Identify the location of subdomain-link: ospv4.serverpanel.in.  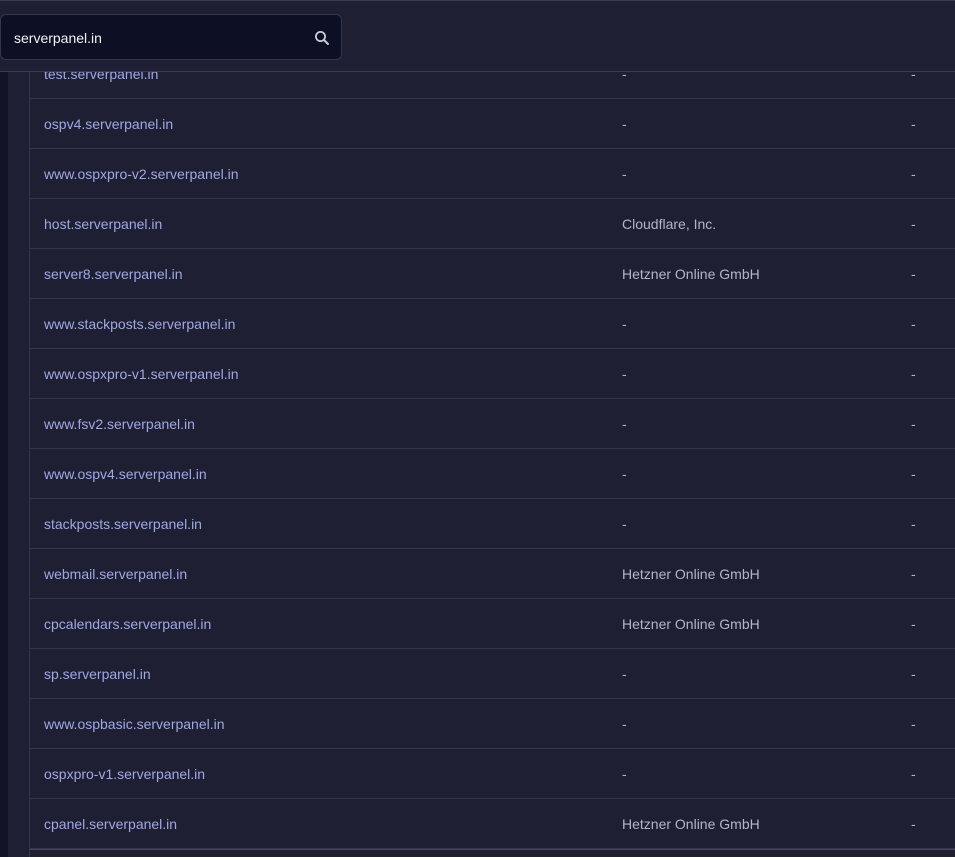
(108, 124).